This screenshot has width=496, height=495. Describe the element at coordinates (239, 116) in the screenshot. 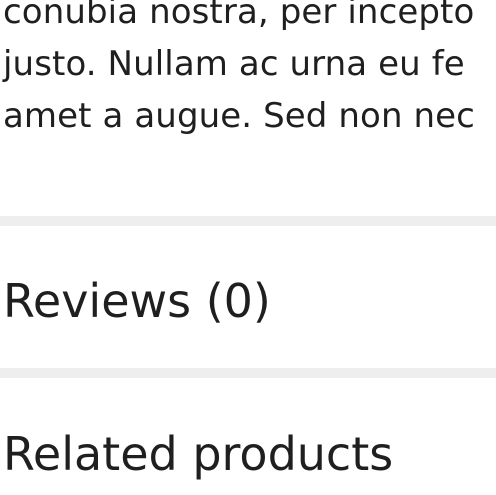

I see `description-line-3: amet a augue. Sed non nec` at that location.